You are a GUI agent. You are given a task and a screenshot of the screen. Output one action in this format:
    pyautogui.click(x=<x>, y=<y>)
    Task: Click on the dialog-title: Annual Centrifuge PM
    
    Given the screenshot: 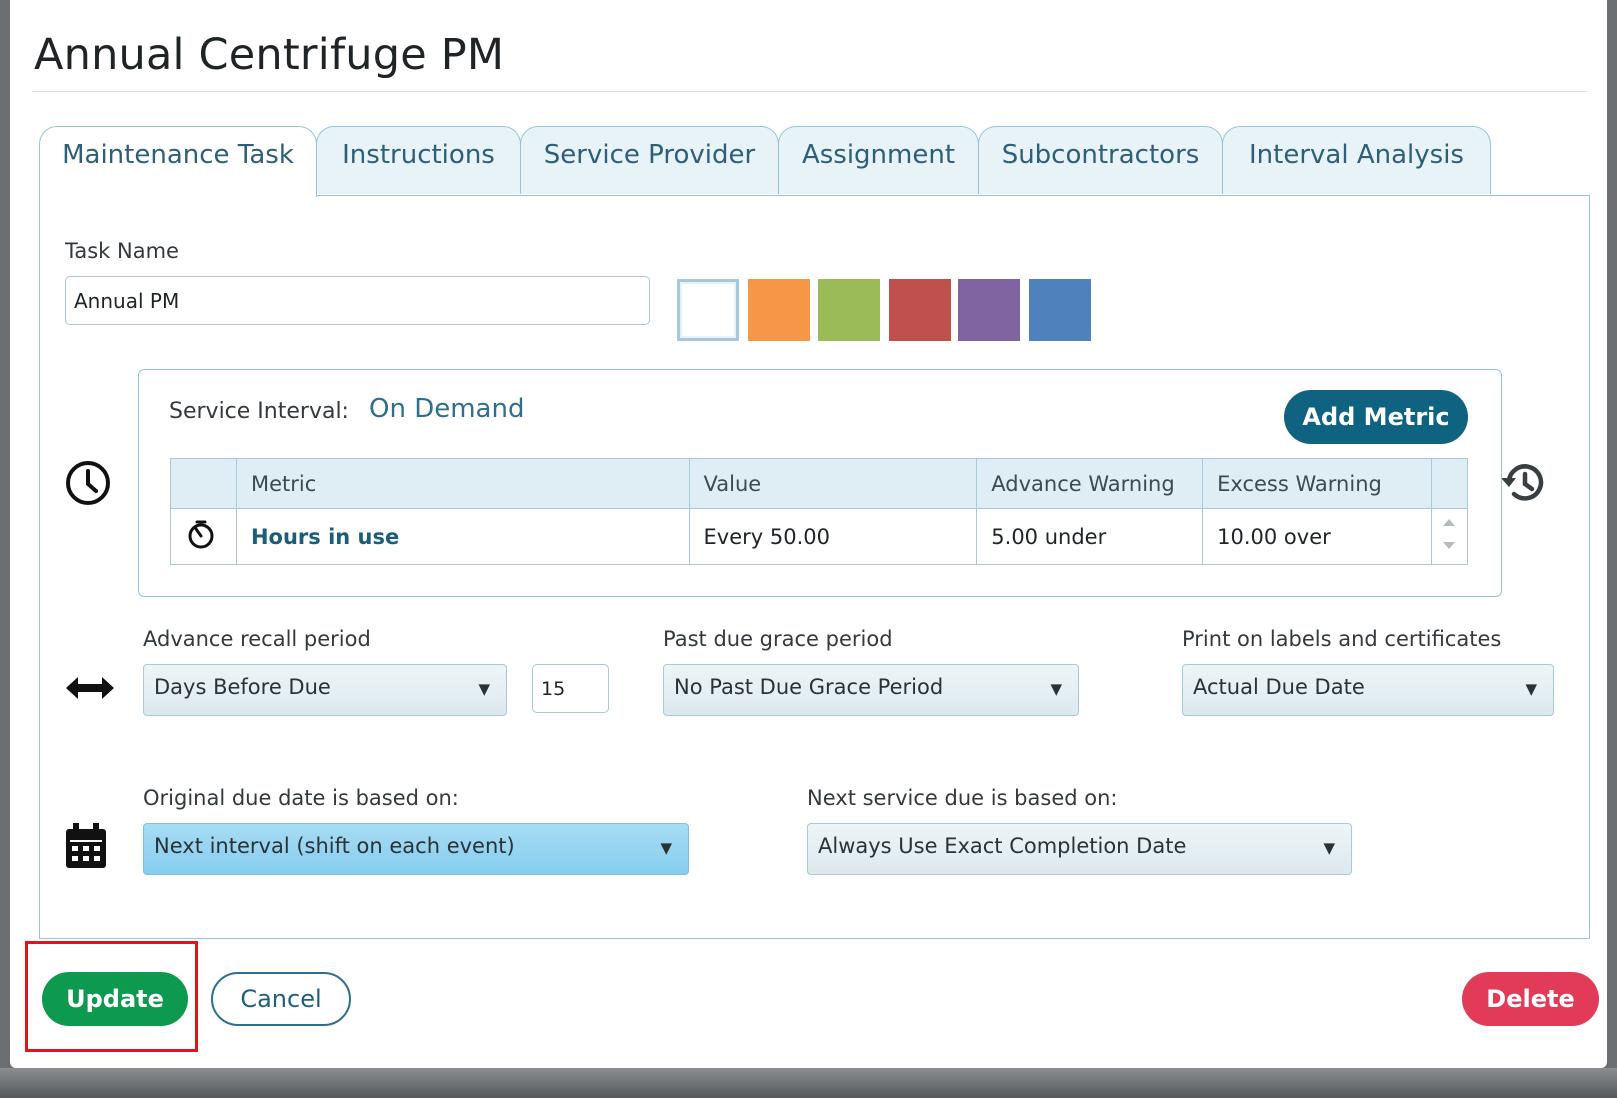 What is the action you would take?
    pyautogui.click(x=269, y=55)
    